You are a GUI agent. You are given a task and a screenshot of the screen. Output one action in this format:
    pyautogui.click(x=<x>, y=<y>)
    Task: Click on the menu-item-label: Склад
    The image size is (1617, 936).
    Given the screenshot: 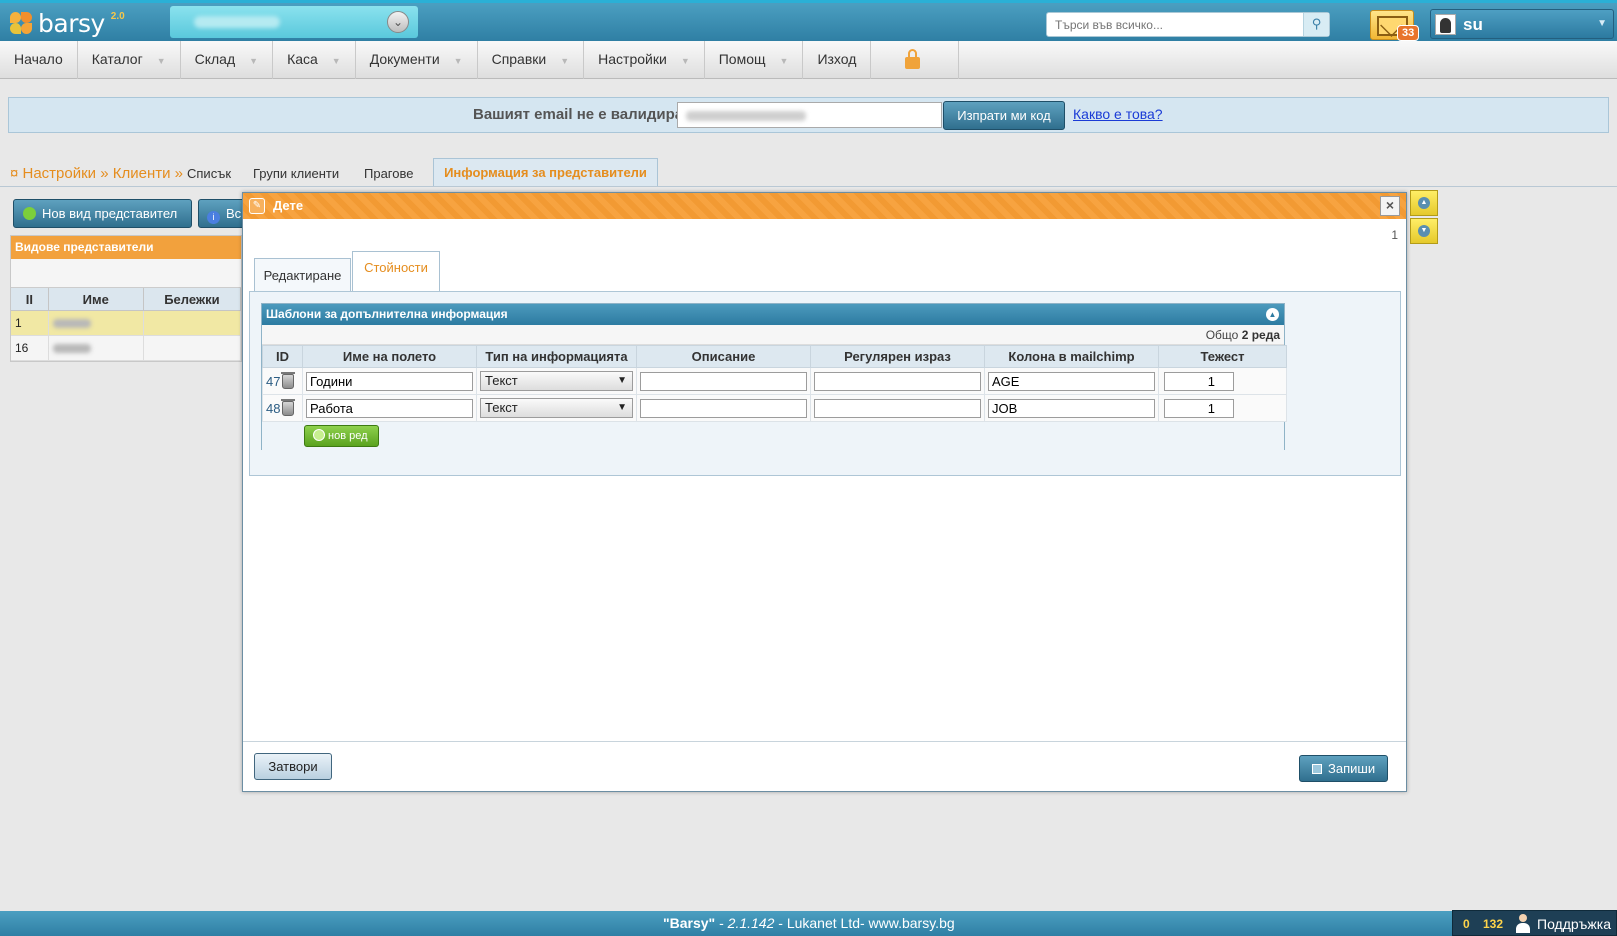 What is the action you would take?
    pyautogui.click(x=215, y=59)
    